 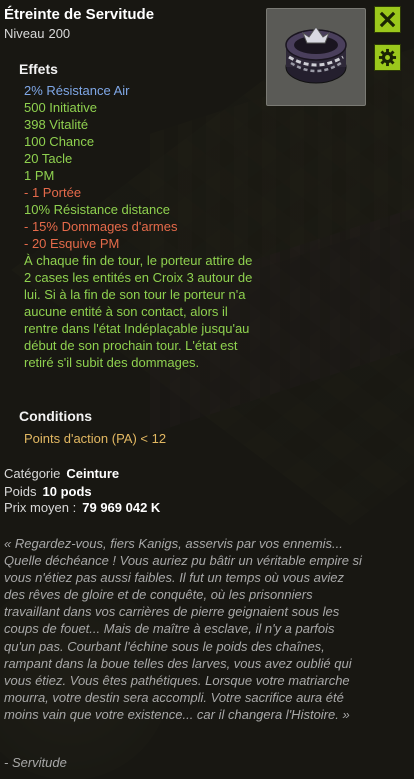 I want to click on price-value: 79 969 042 K, so click(x=121, y=507).